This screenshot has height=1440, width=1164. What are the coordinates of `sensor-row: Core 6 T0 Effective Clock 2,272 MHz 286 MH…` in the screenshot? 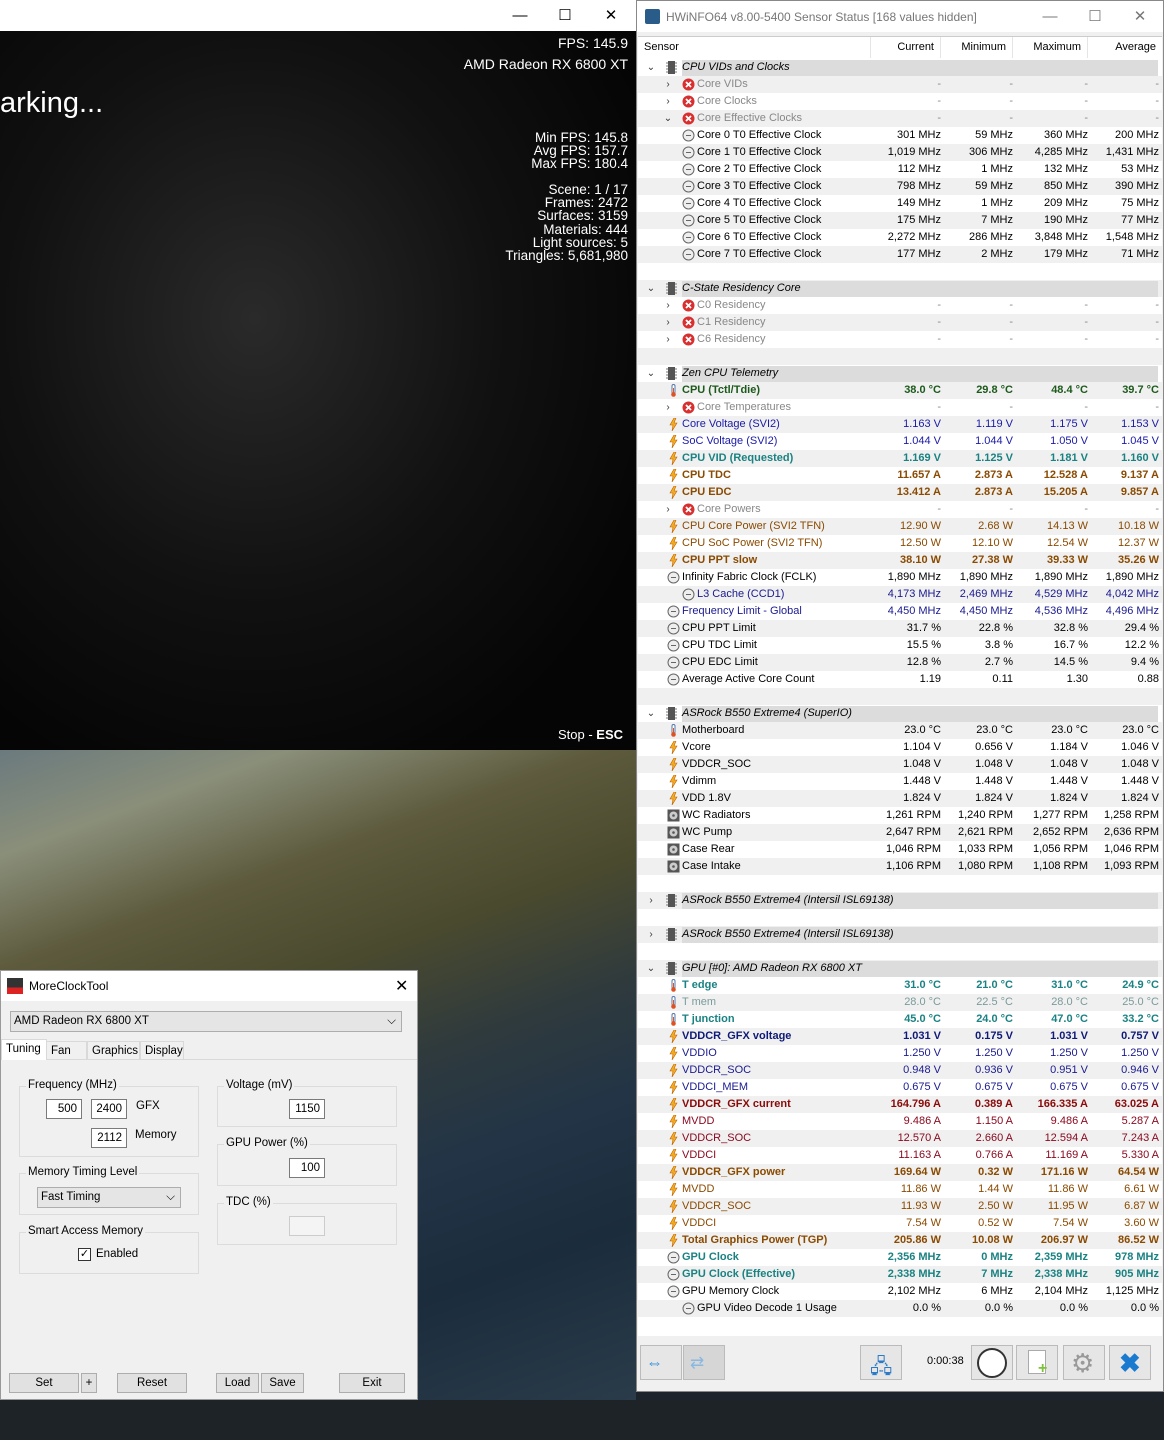 It's located at (900, 237).